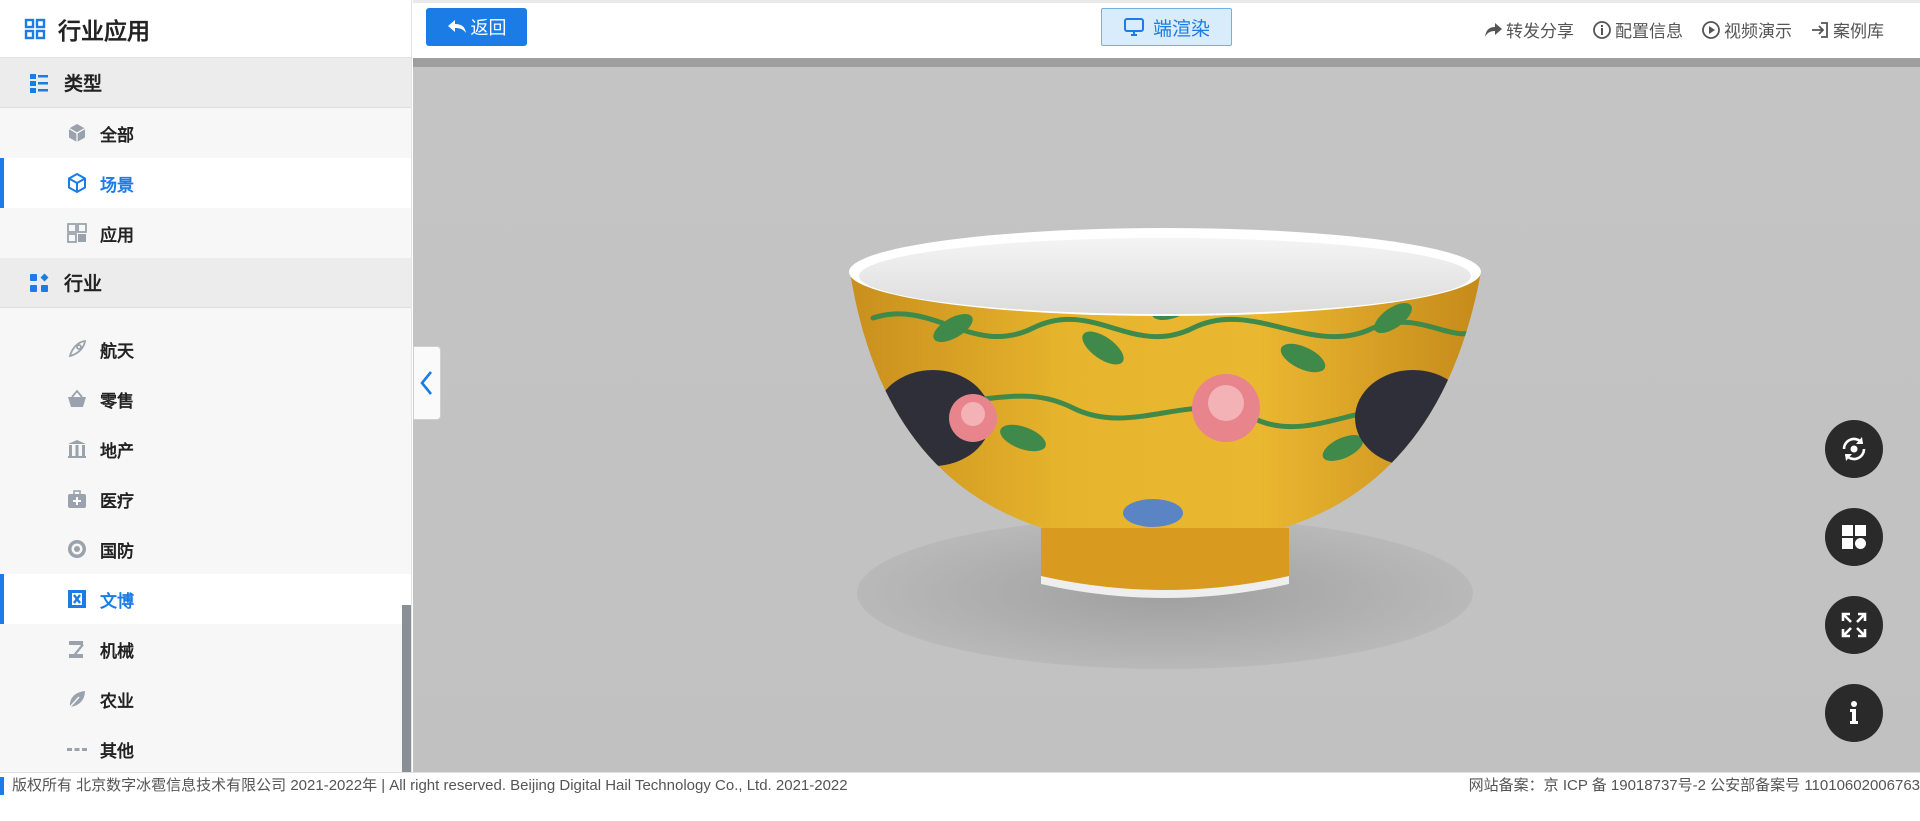  Describe the element at coordinates (488, 28) in the screenshot. I see `back-button-label: 返回` at that location.